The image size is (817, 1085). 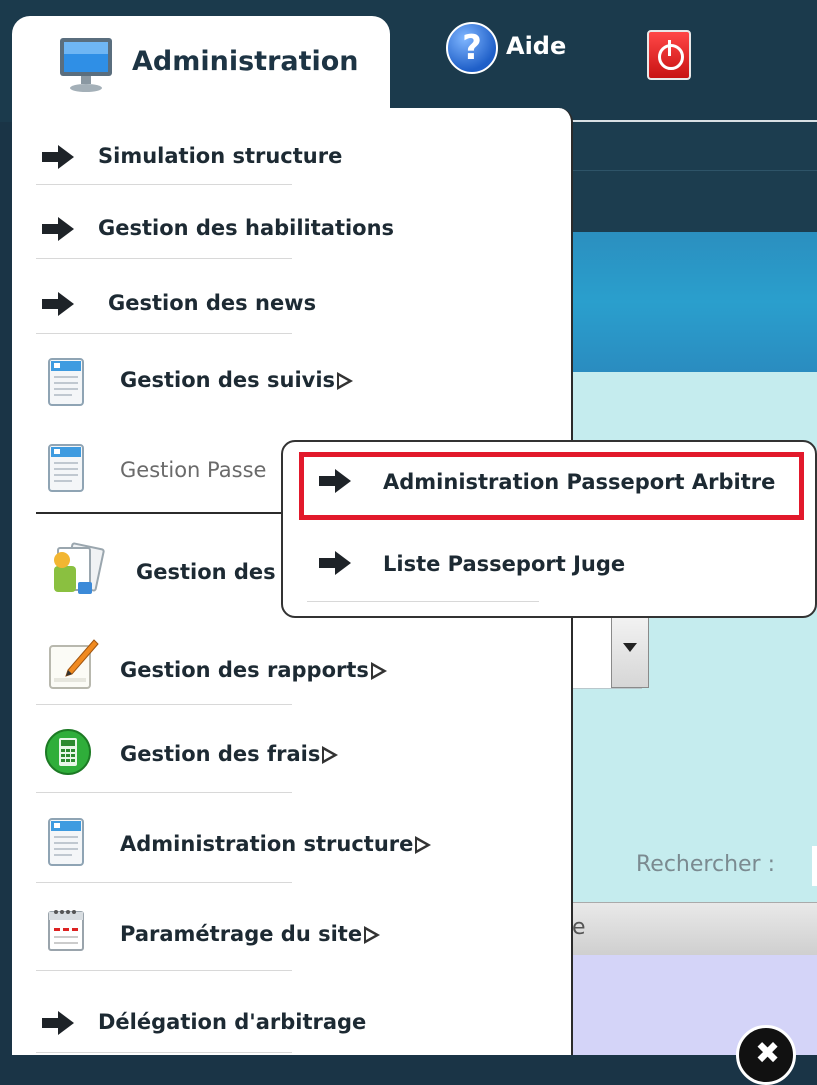 I want to click on menu-item-simulation-structure: Simulation structure, so click(x=284, y=154).